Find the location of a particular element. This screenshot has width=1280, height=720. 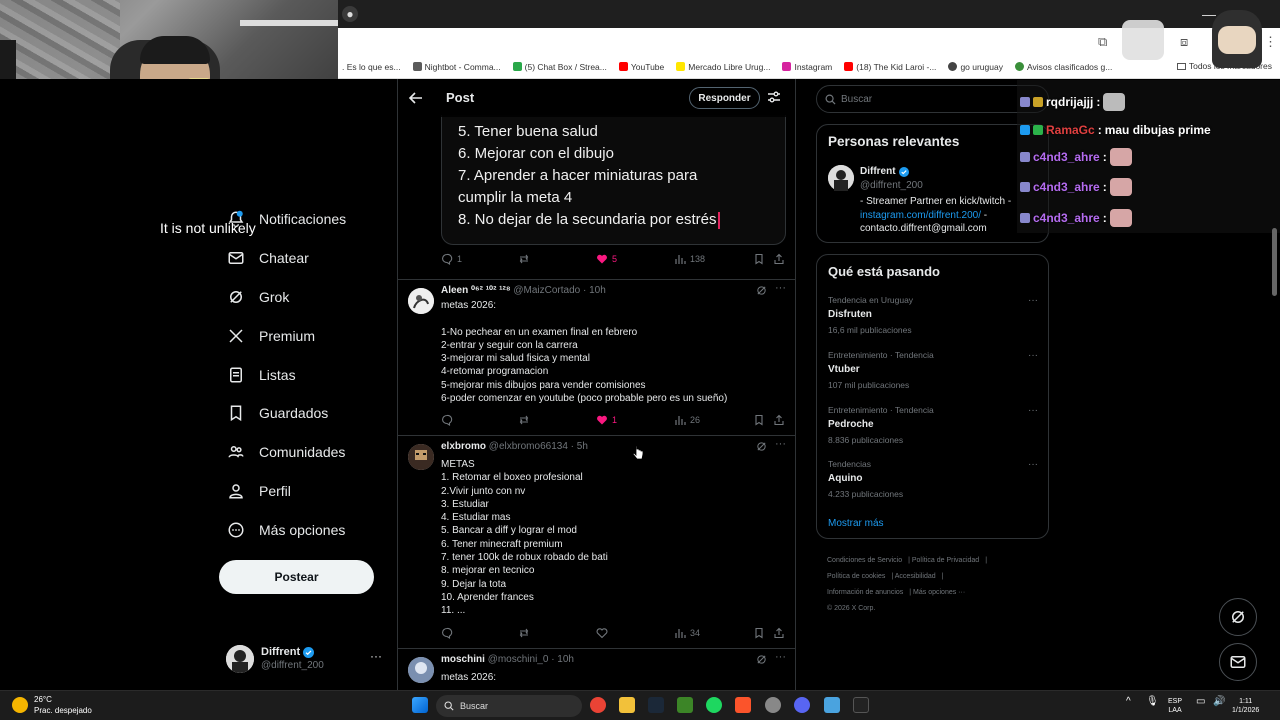

language-indicator: ESP LAA is located at coordinates (1175, 706).